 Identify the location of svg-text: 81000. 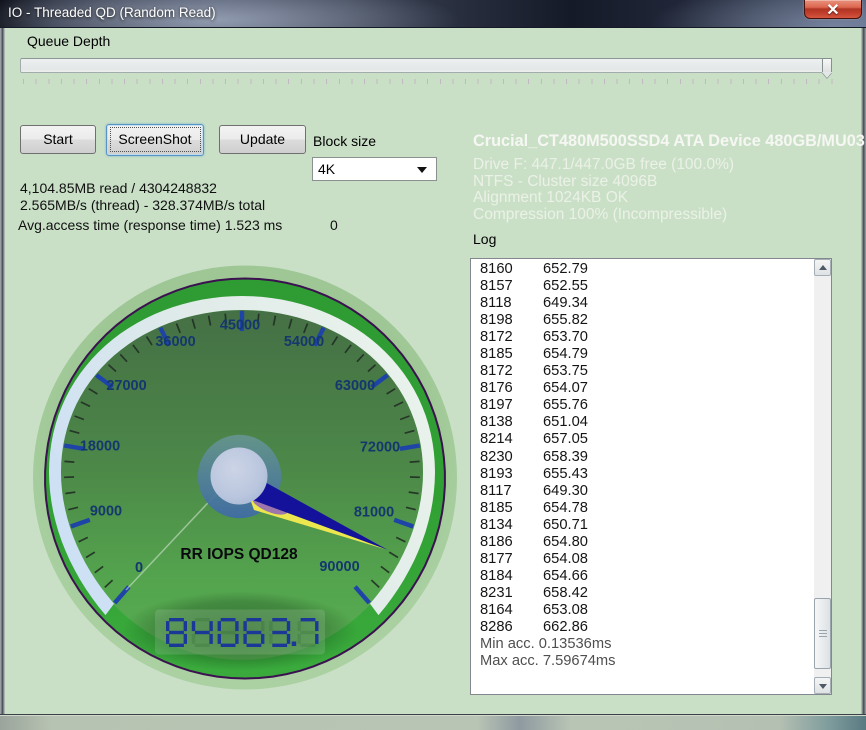
(374, 513).